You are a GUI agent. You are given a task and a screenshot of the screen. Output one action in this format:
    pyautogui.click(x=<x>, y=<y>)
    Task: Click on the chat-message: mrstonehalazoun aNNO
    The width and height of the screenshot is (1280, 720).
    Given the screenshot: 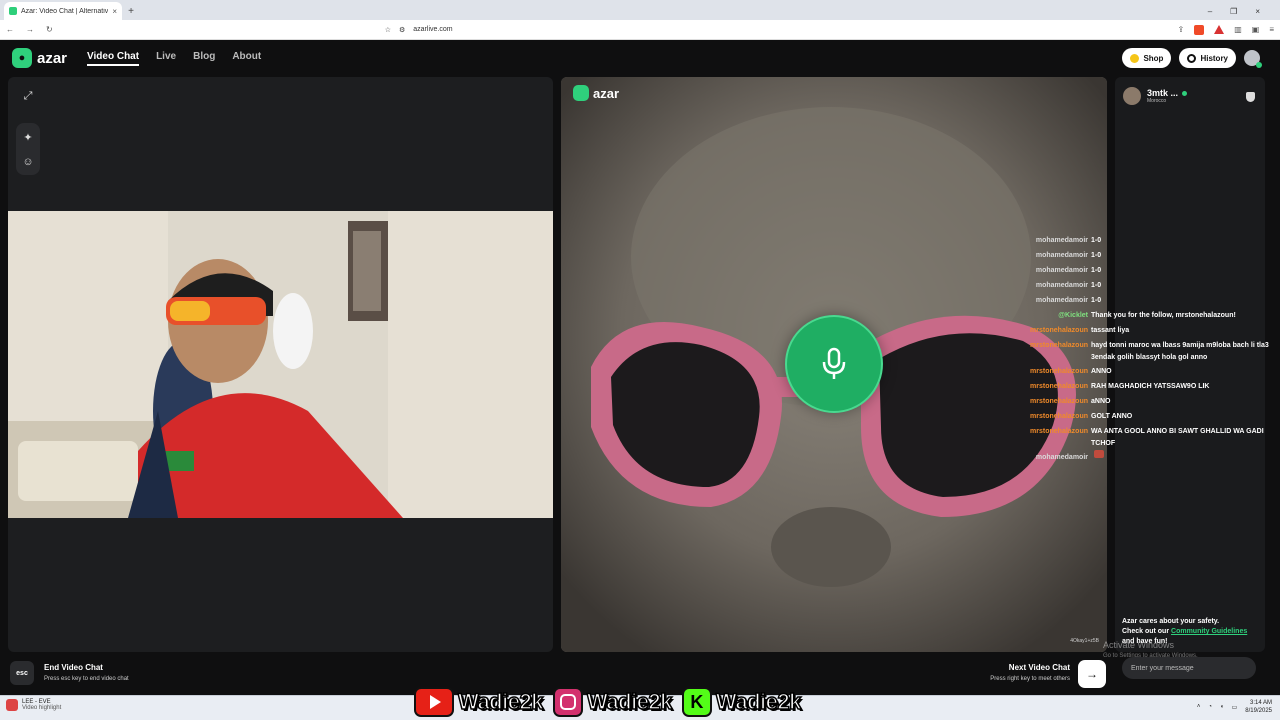 What is the action you would take?
    pyautogui.click(x=1149, y=401)
    